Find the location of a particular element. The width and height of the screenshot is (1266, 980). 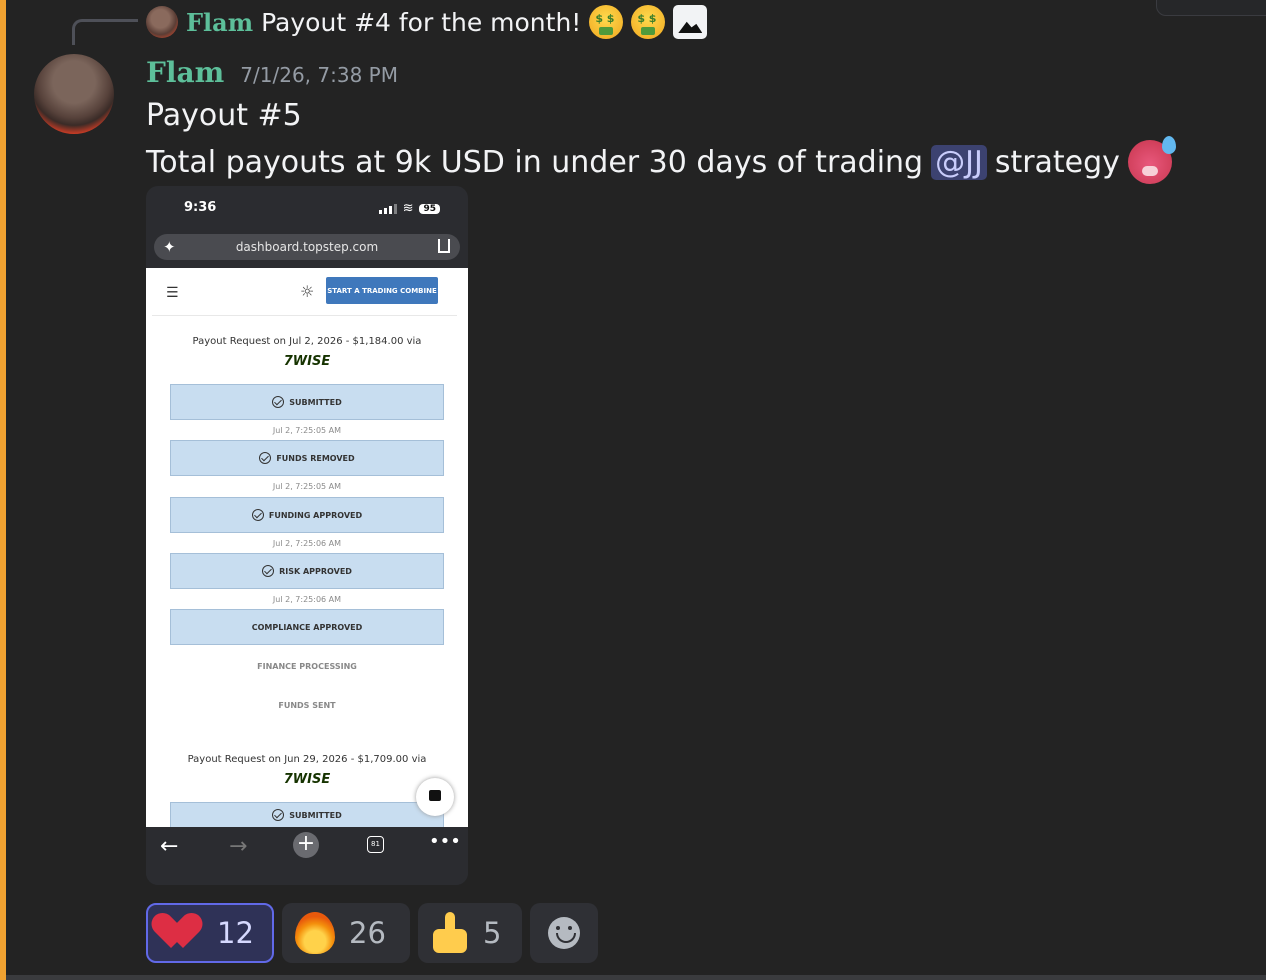

step-compliance-approved: COMPLIANCE APPROVED is located at coordinates (307, 627).